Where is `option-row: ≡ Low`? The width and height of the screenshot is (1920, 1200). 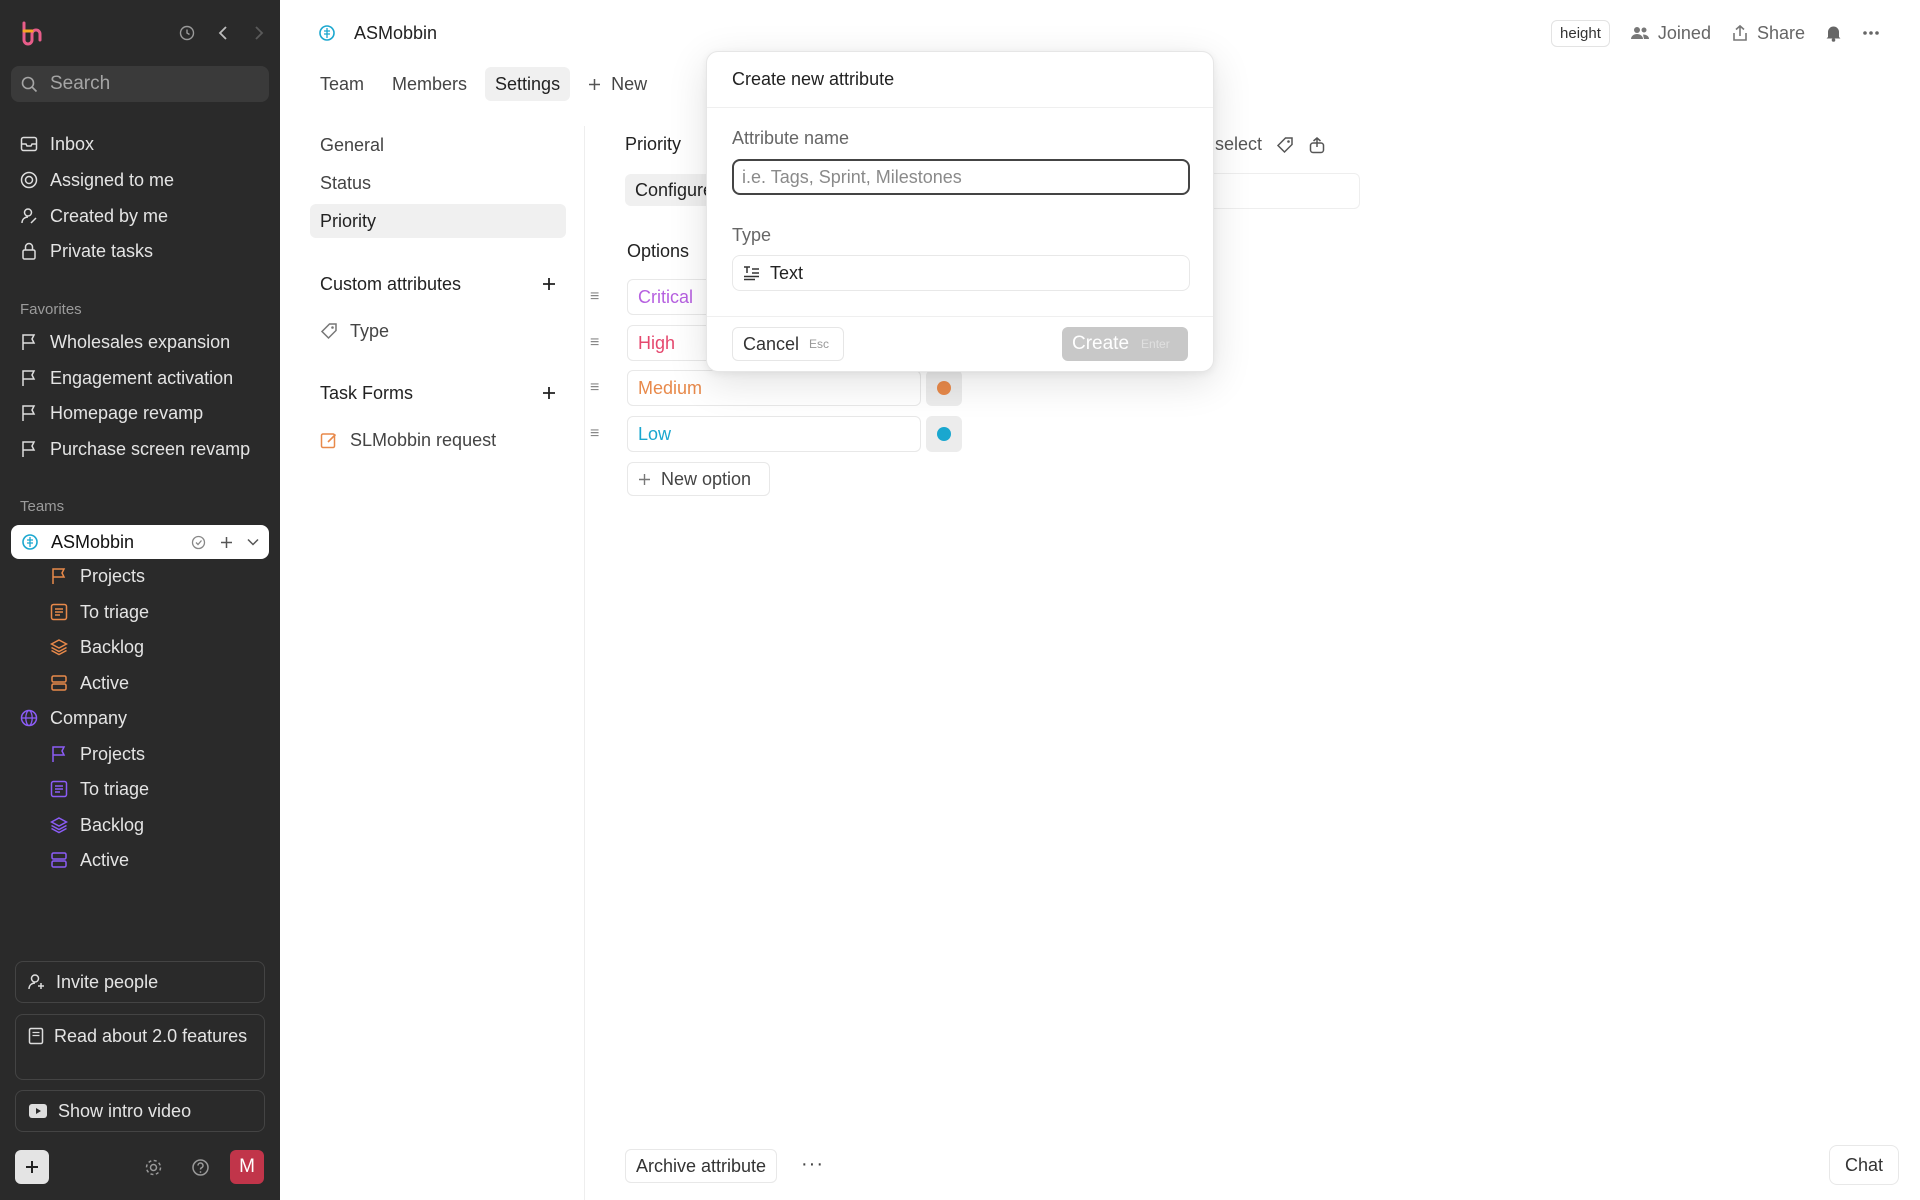 option-row: ≡ Low is located at coordinates (790, 434).